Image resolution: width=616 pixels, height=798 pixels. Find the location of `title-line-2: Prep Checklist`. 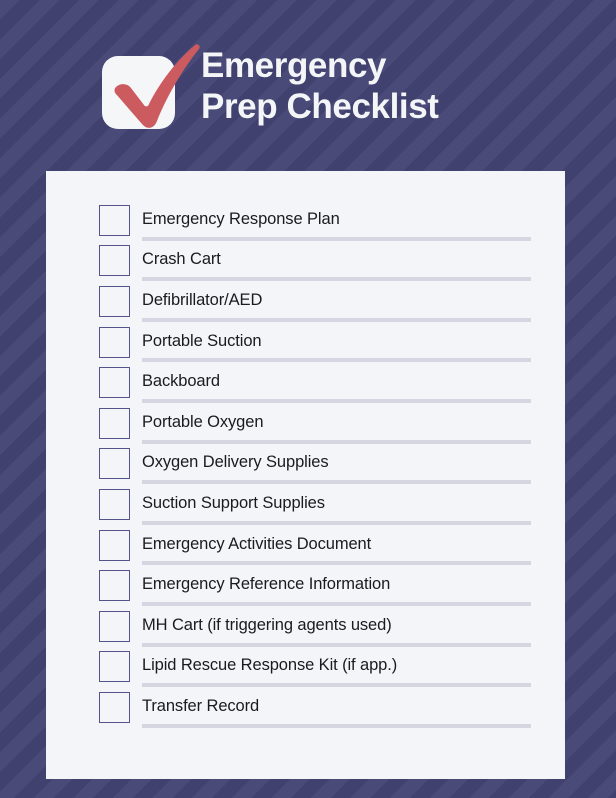

title-line-2: Prep Checklist is located at coordinates (320, 106).